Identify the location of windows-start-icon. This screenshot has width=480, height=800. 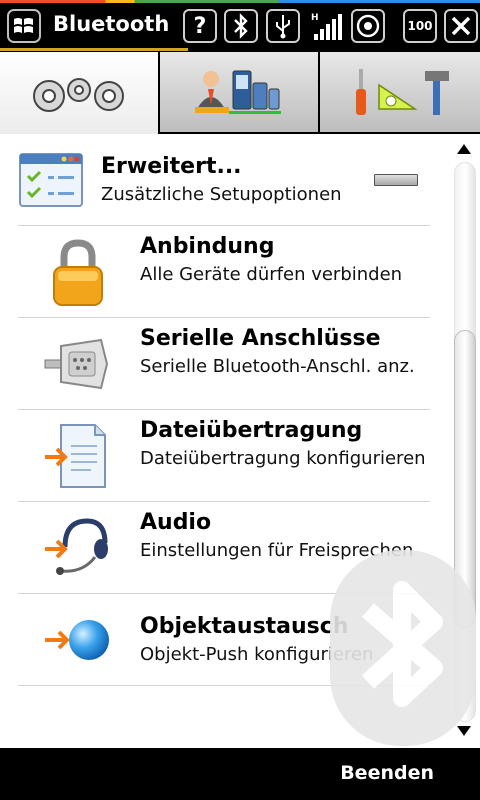
(24, 26).